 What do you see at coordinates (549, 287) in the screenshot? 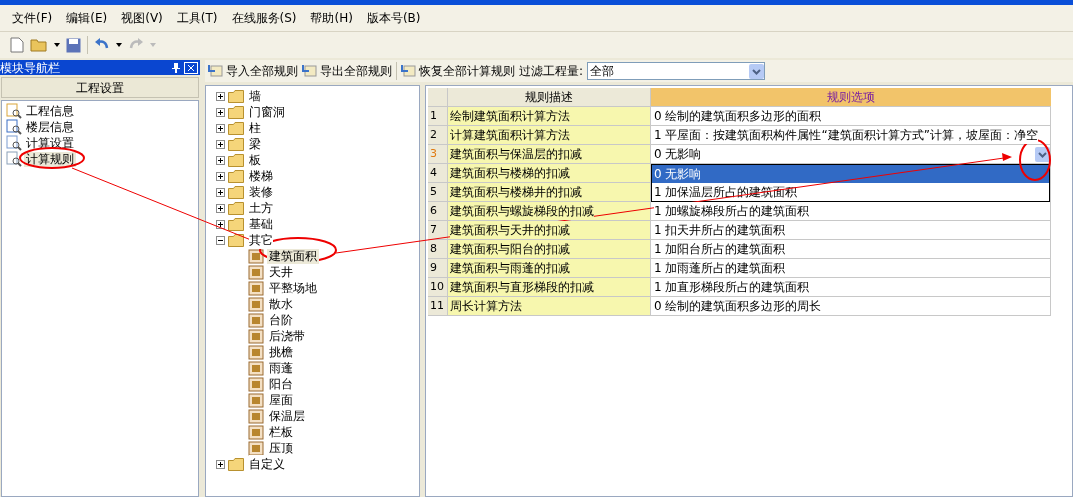
I see `description-cell: 建筑面积与直形梯段的扣减` at bounding box center [549, 287].